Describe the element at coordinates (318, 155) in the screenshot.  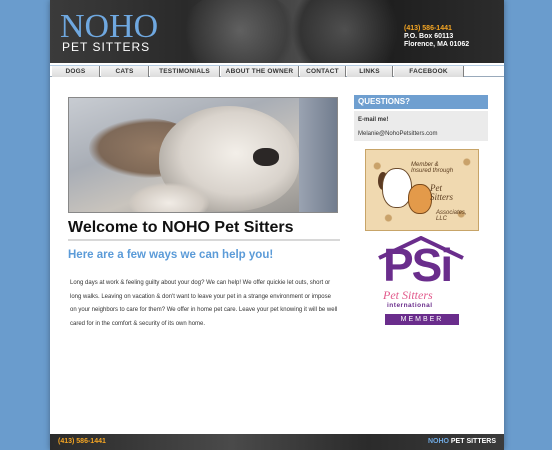
I see `hero-blanket` at that location.